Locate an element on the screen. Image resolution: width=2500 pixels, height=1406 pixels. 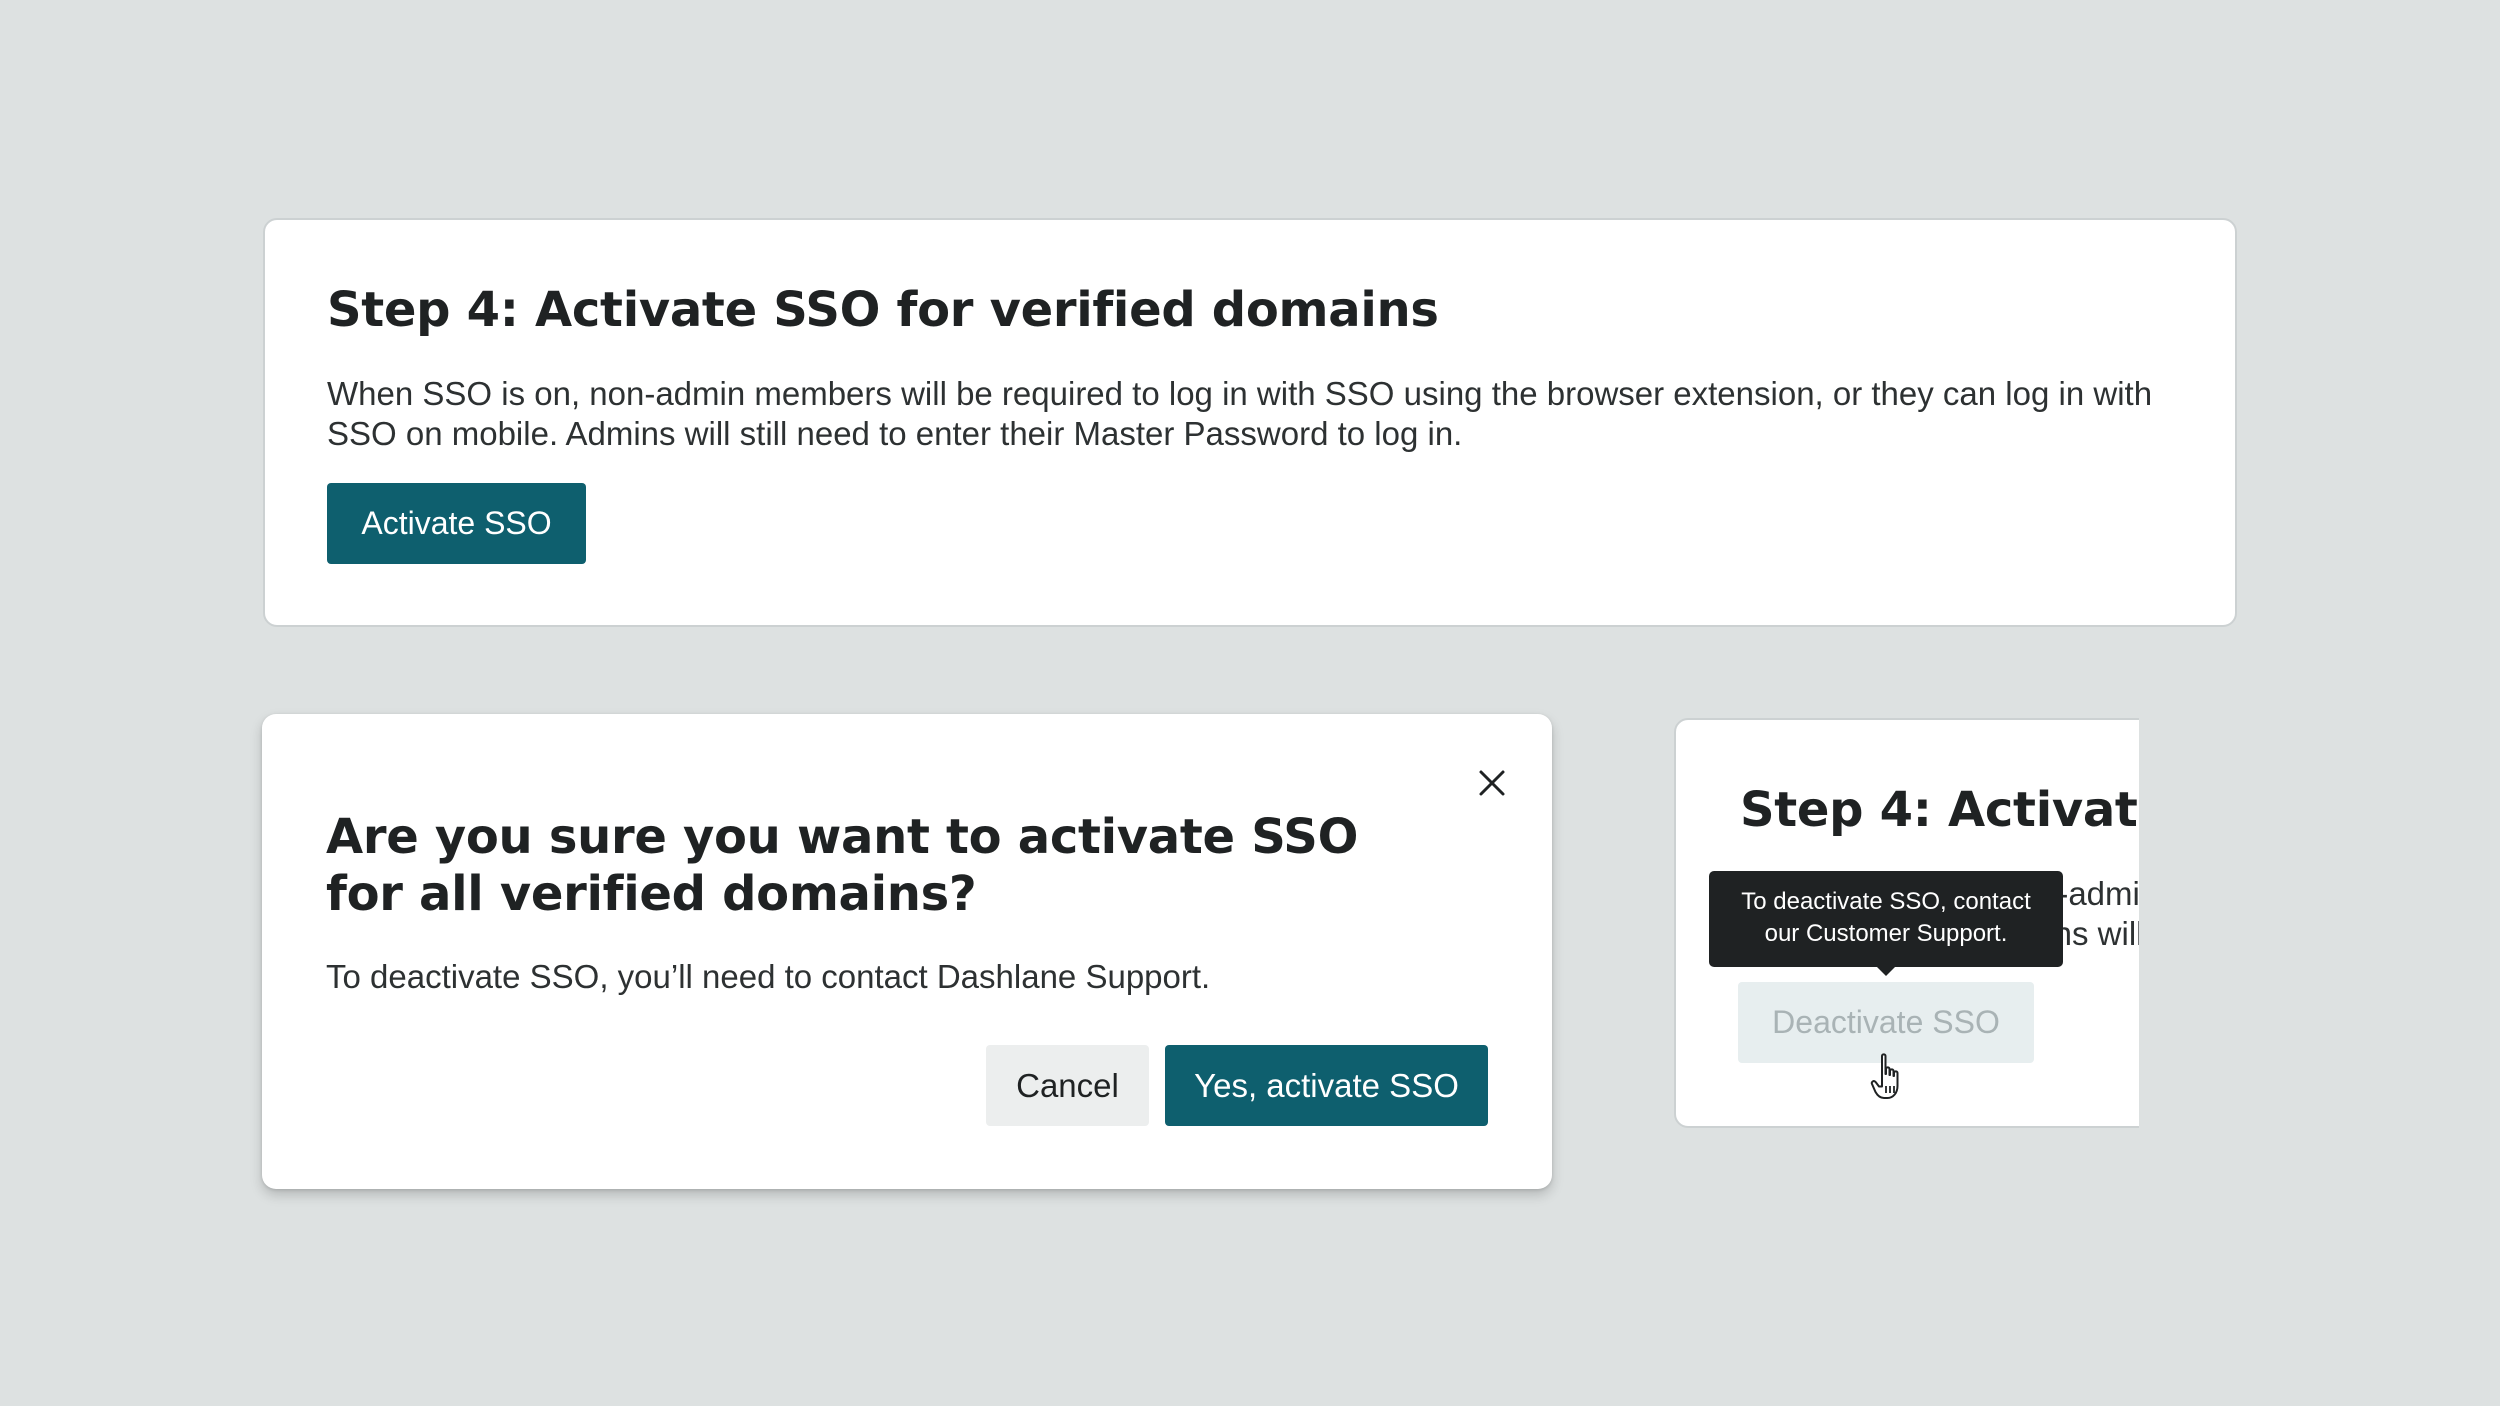
close-button is located at coordinates (1492, 783).